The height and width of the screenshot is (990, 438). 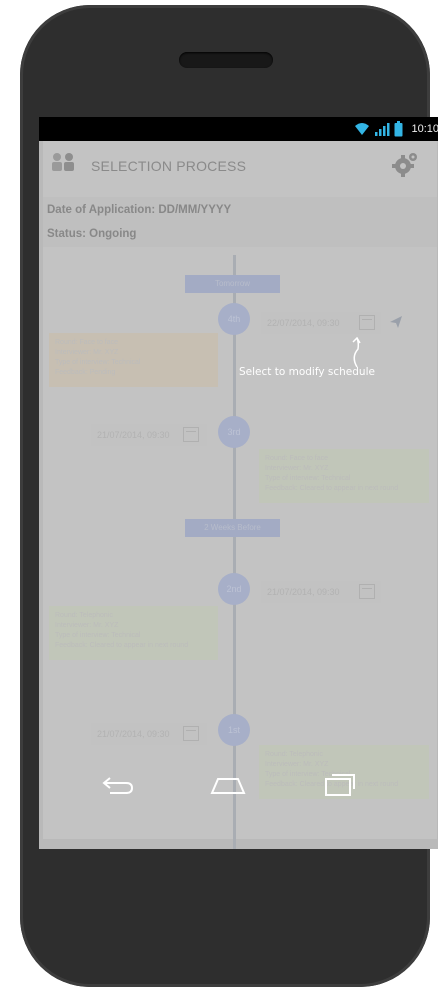 What do you see at coordinates (240, 234) in the screenshot?
I see `application-status: Status: Ongoing` at bounding box center [240, 234].